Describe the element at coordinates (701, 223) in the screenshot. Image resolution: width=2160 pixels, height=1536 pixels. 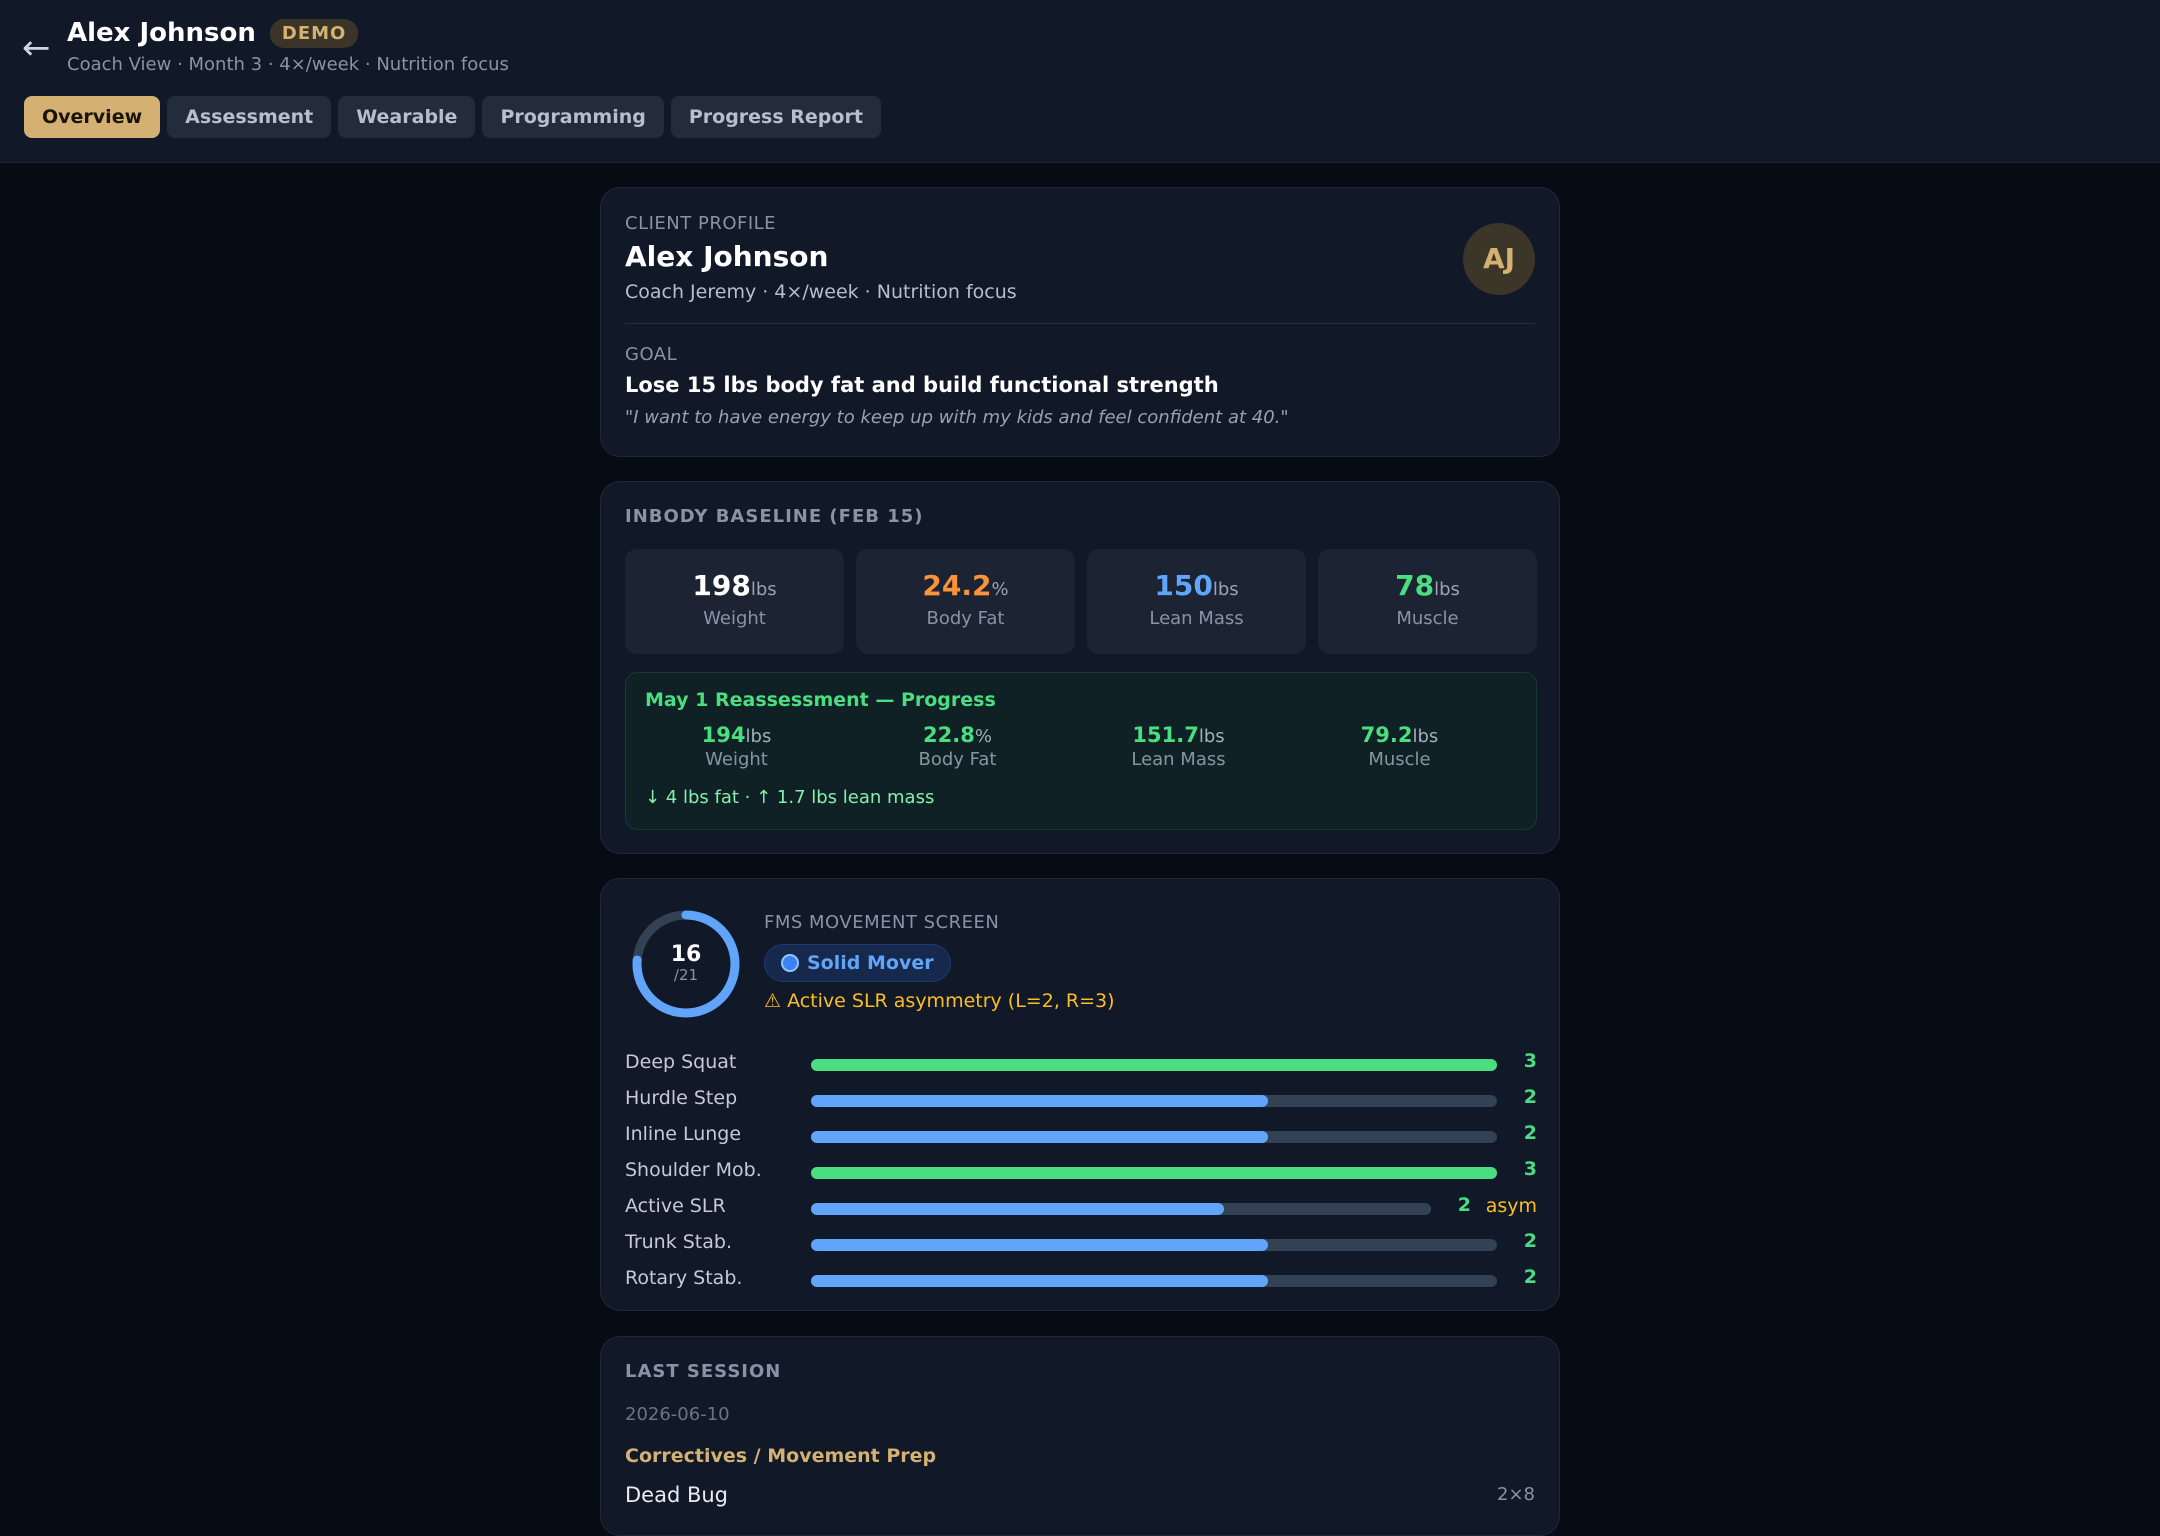
I see `profile-section-label: CLIENT PROFILE` at that location.